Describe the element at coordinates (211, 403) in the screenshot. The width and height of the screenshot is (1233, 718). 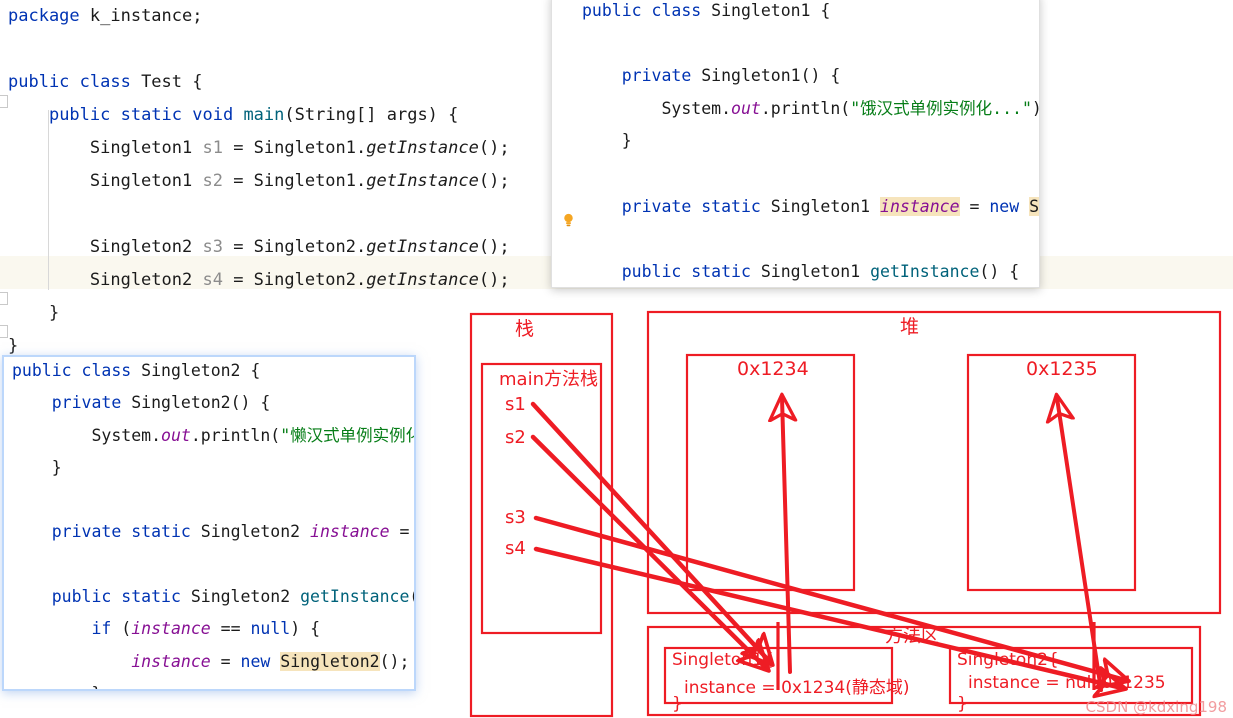
I see `singleton2-line: private Singleton2() {` at that location.